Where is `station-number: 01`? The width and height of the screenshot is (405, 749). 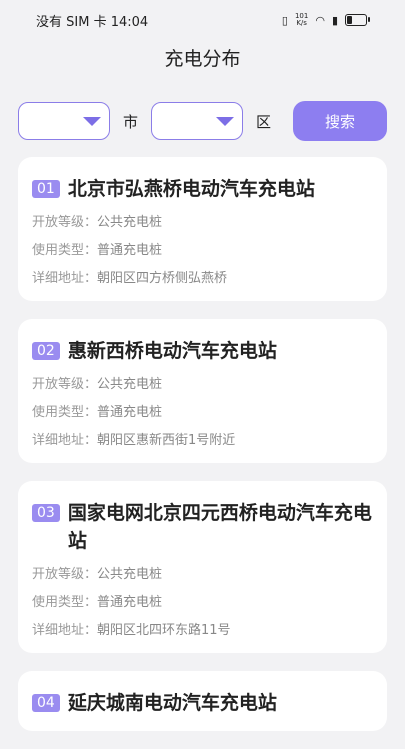
station-number: 01 is located at coordinates (46, 189).